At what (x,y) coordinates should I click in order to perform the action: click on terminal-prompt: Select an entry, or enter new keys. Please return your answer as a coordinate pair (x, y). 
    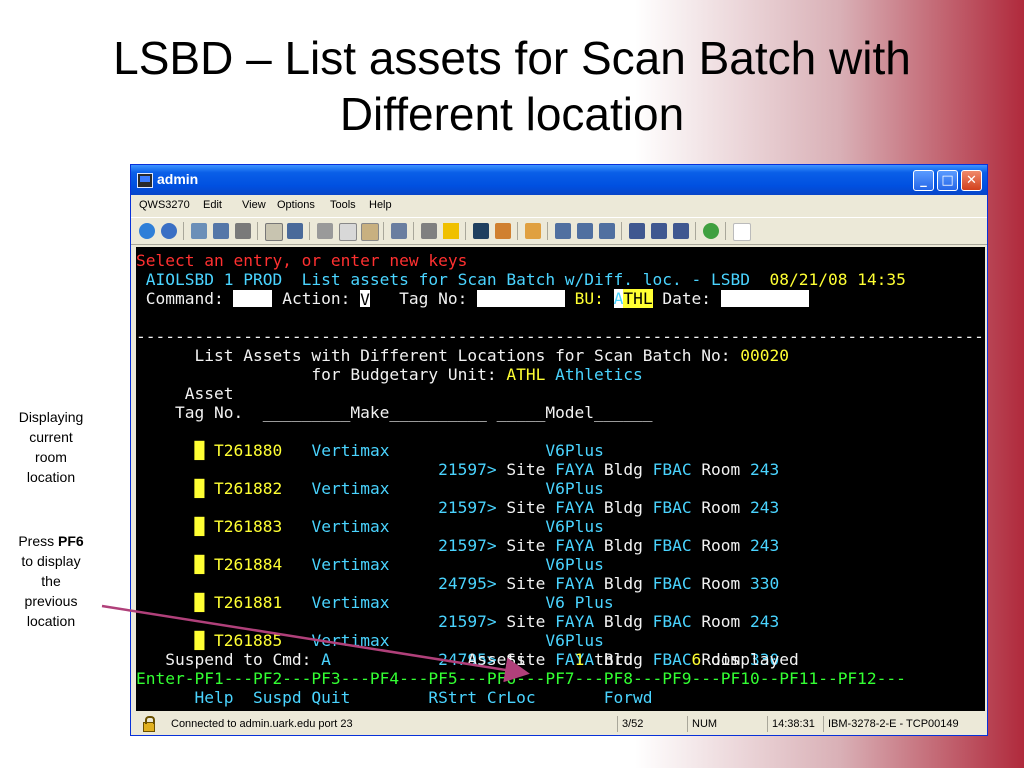
    Looking at the image, I should click on (302, 260).